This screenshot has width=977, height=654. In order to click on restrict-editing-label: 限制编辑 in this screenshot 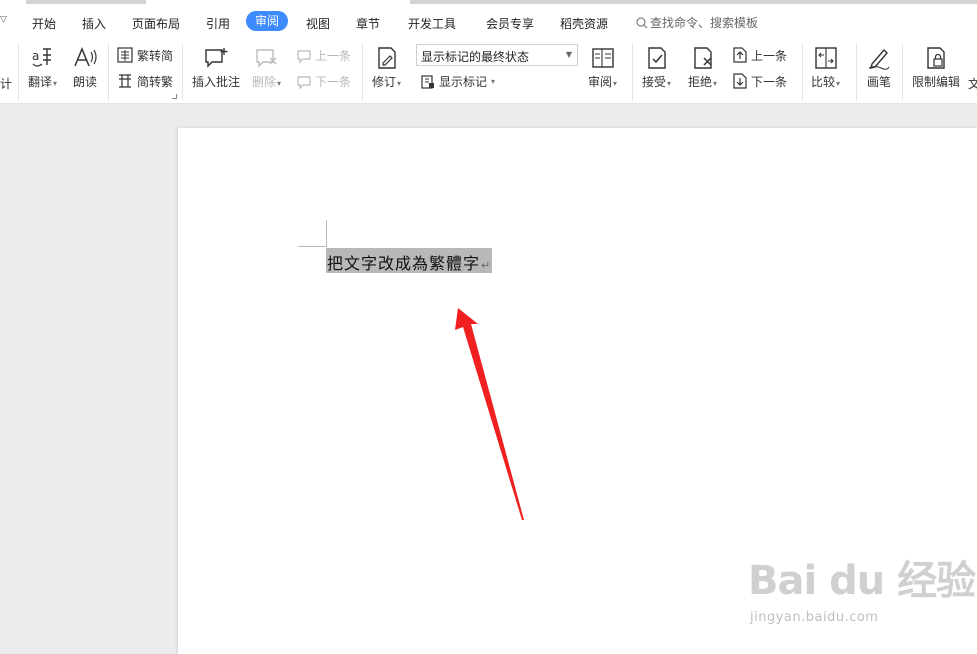, I will do `click(936, 82)`.